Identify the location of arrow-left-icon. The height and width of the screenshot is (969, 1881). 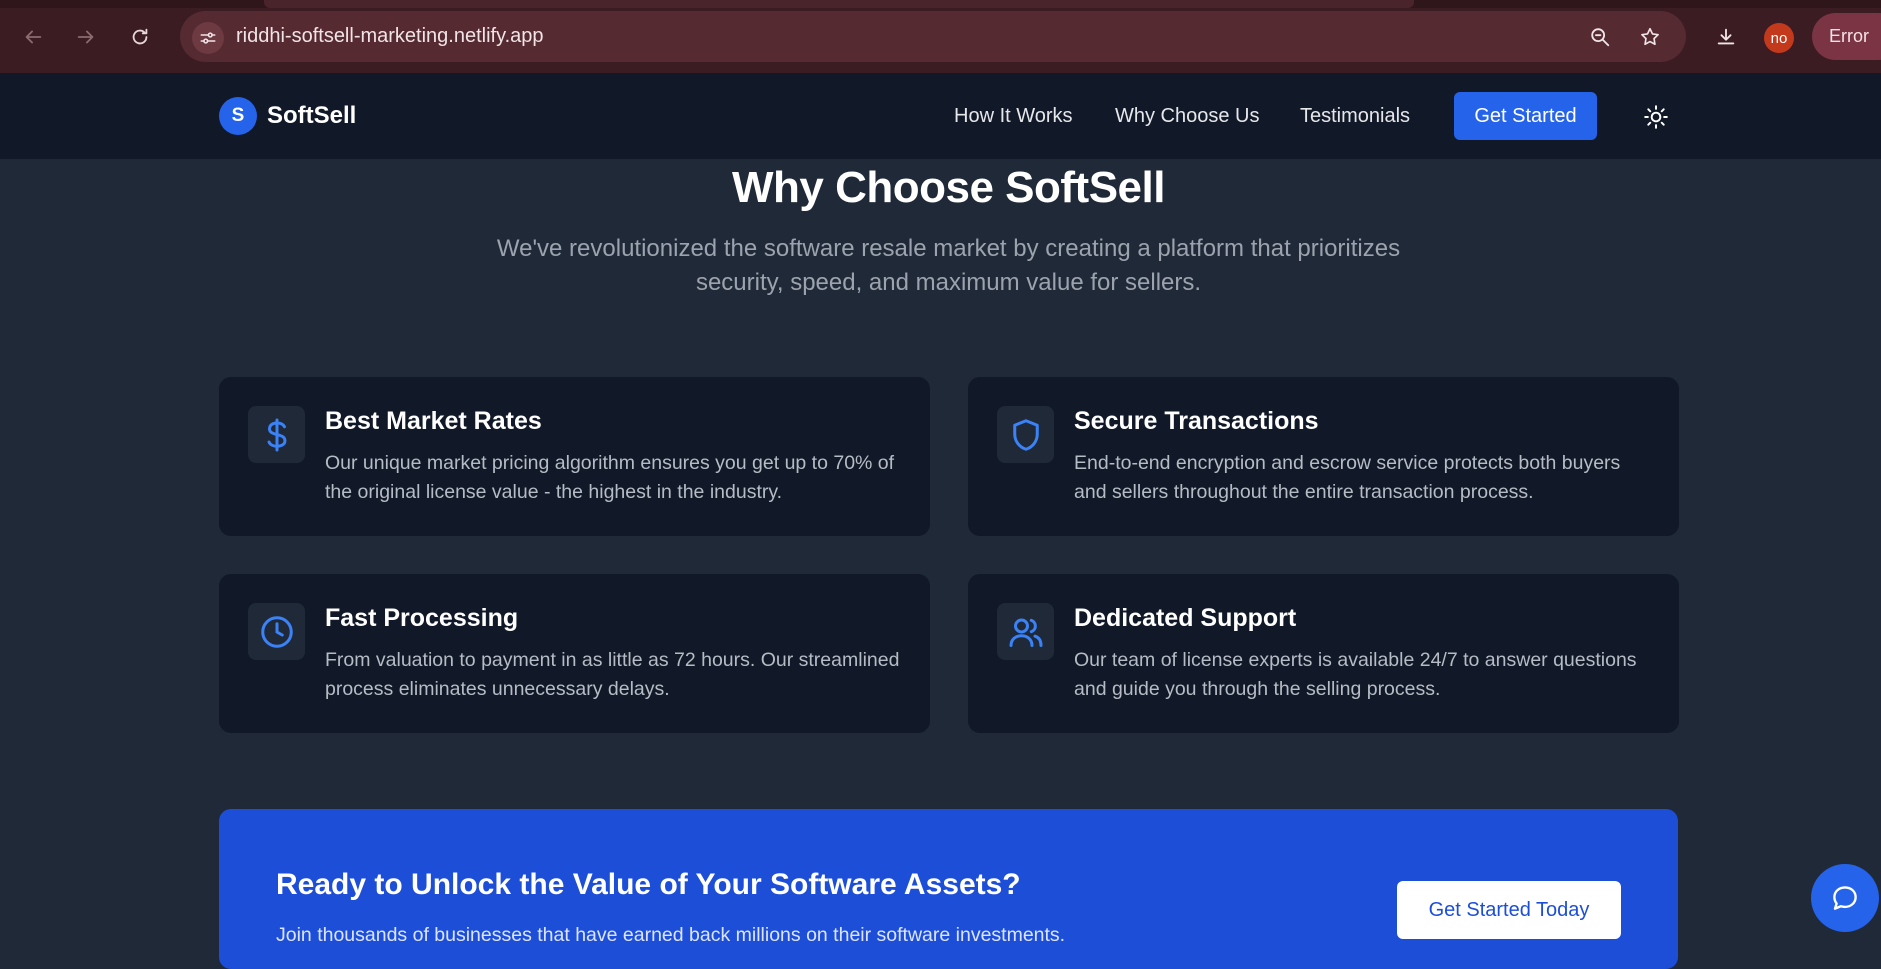
(33, 37).